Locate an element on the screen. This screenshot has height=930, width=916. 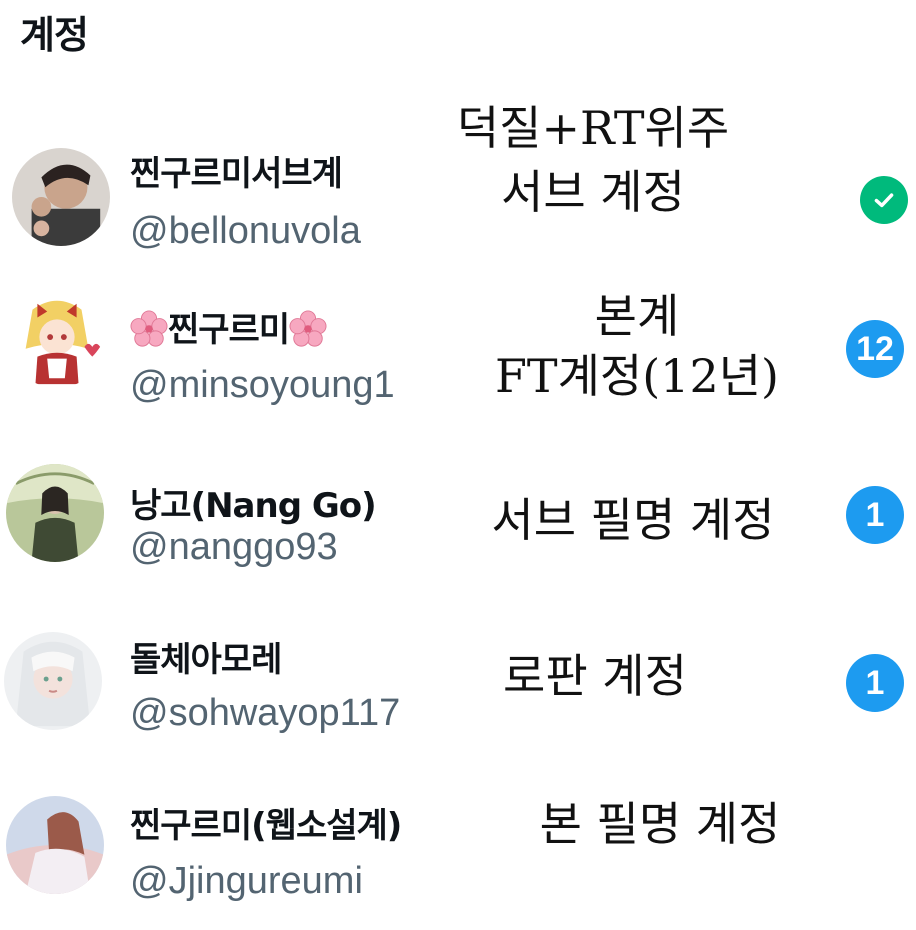
display-name: 돌체아모레 is located at coordinates (206, 660).